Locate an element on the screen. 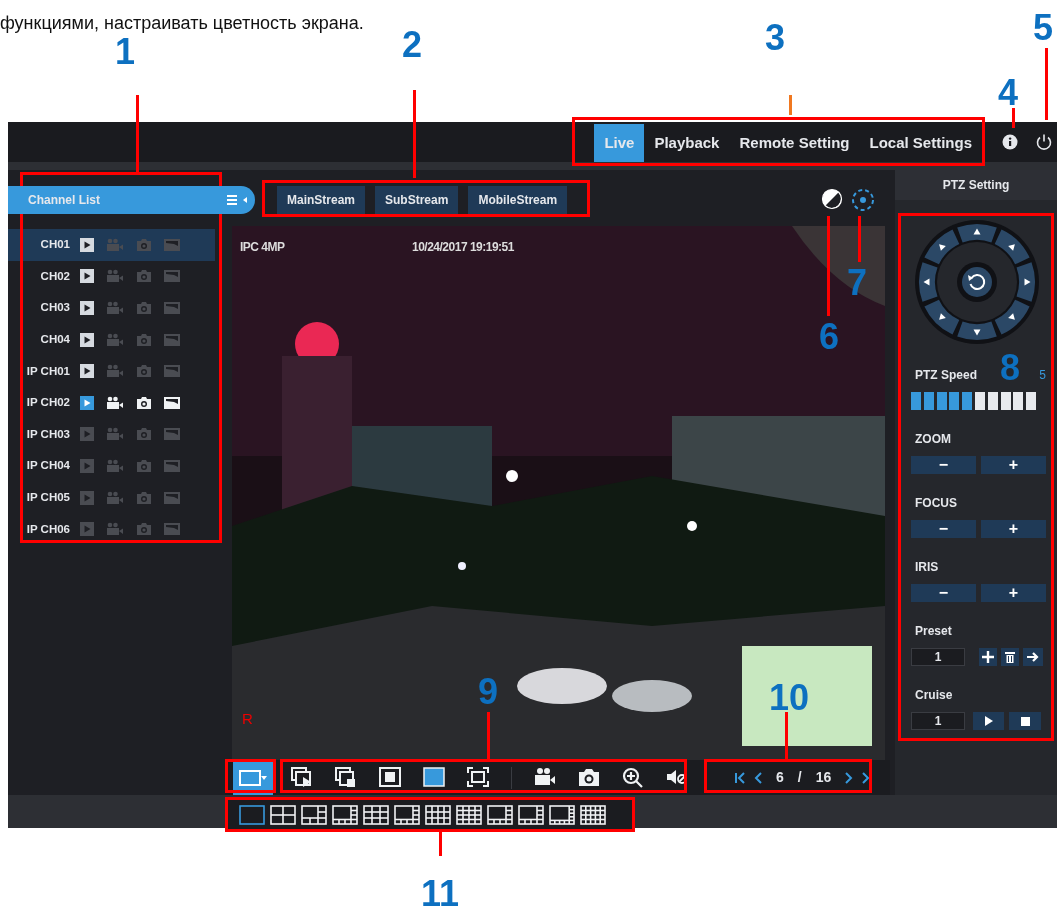 This screenshot has width=1057, height=915. panel-title: PTZ Setting is located at coordinates (976, 185).